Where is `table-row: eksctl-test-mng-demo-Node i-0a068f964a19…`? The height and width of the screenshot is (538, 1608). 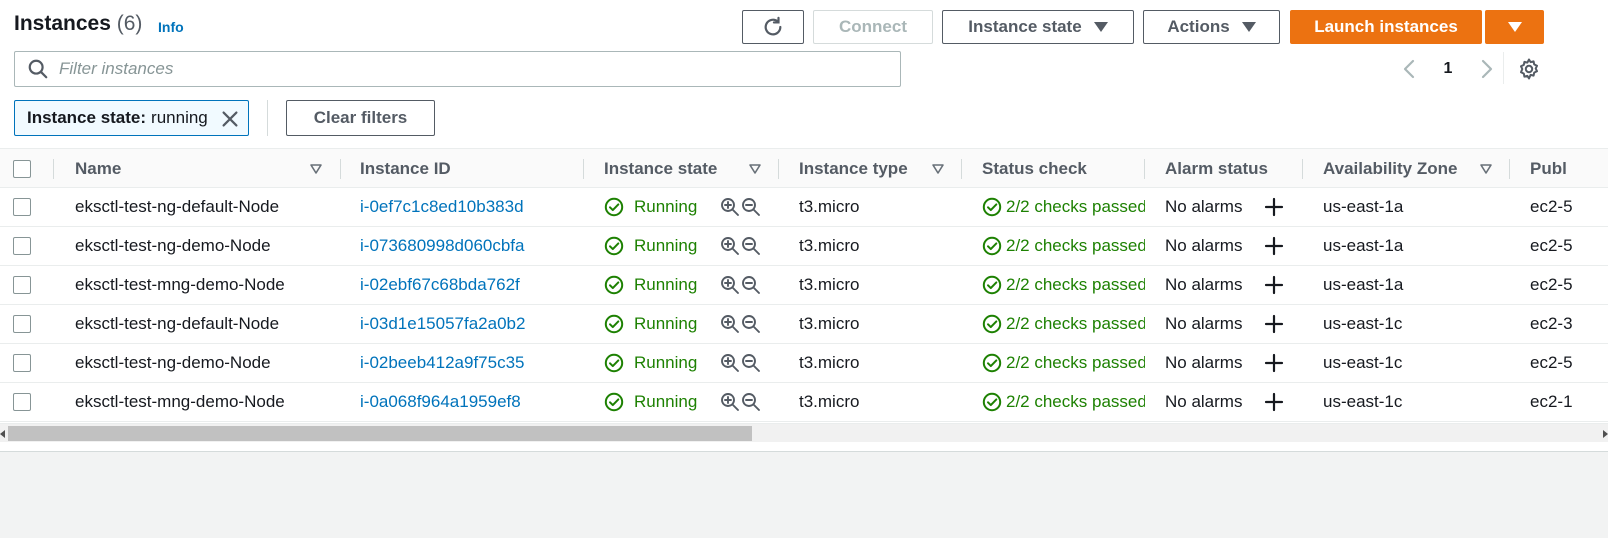 table-row: eksctl-test-mng-demo-Node i-0a068f964a19… is located at coordinates (804, 402).